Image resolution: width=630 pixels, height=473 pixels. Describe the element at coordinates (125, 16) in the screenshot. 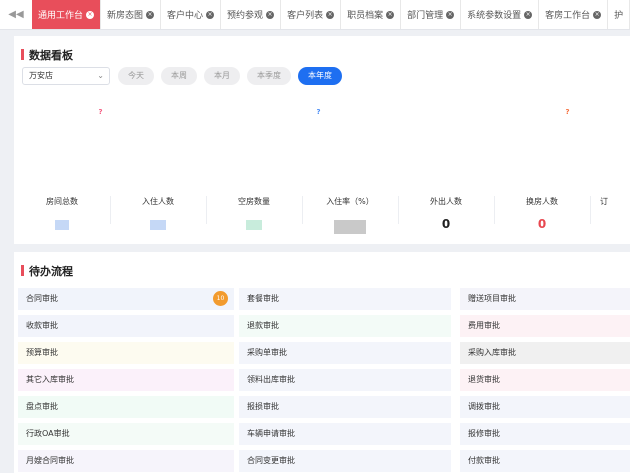

I see `tab-label: 新房态图` at that location.